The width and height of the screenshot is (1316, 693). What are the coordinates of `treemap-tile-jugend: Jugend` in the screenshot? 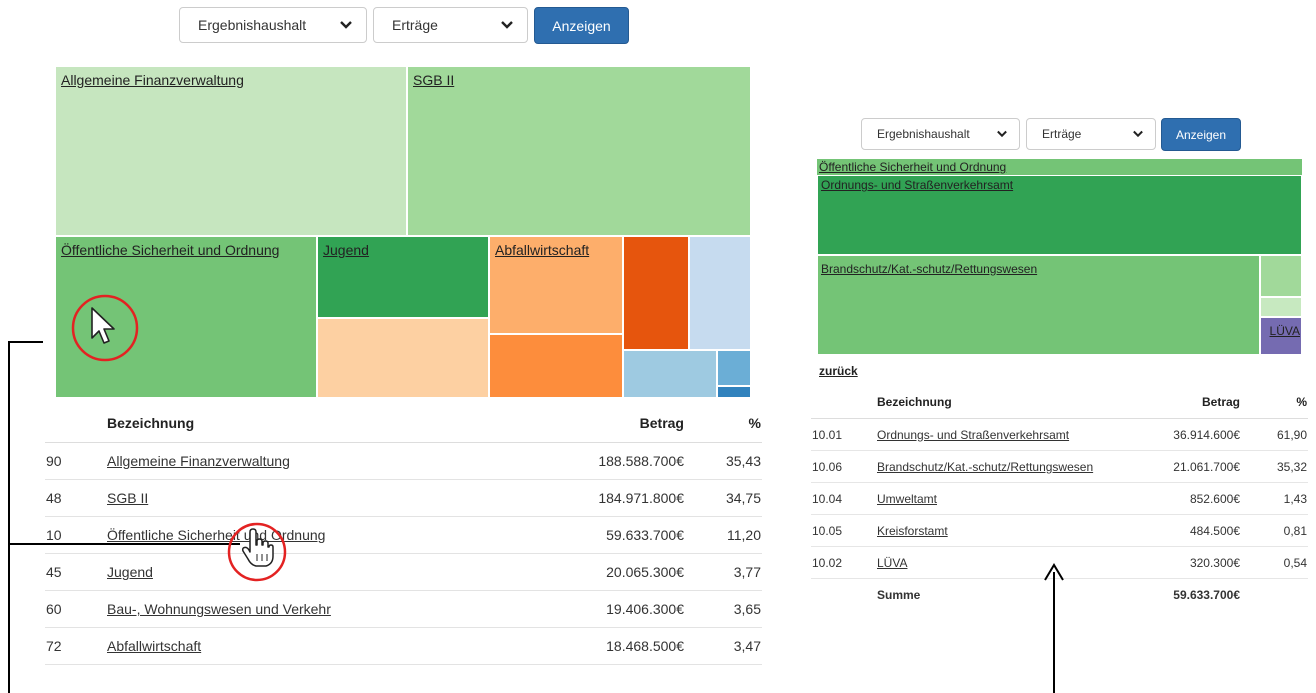 It's located at (403, 277).